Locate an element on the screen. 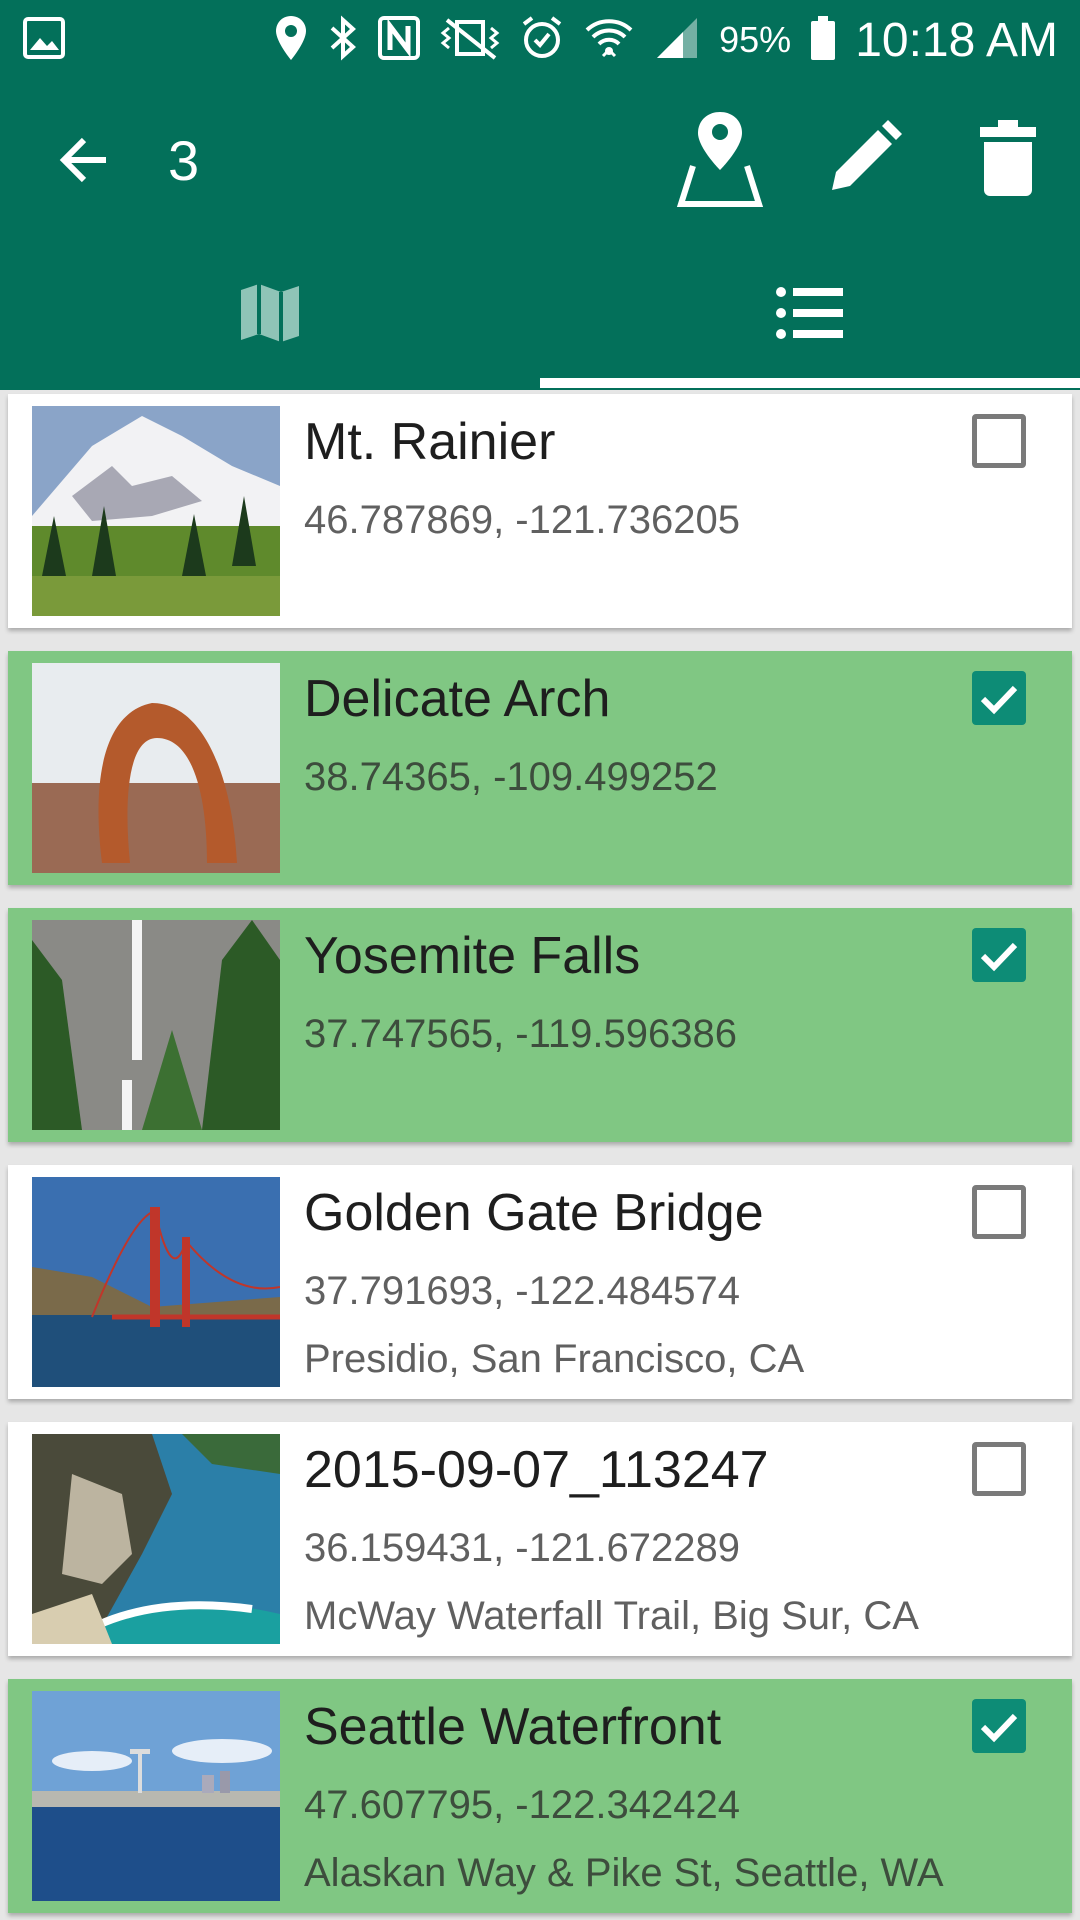  delete-icon is located at coordinates (1008, 160).